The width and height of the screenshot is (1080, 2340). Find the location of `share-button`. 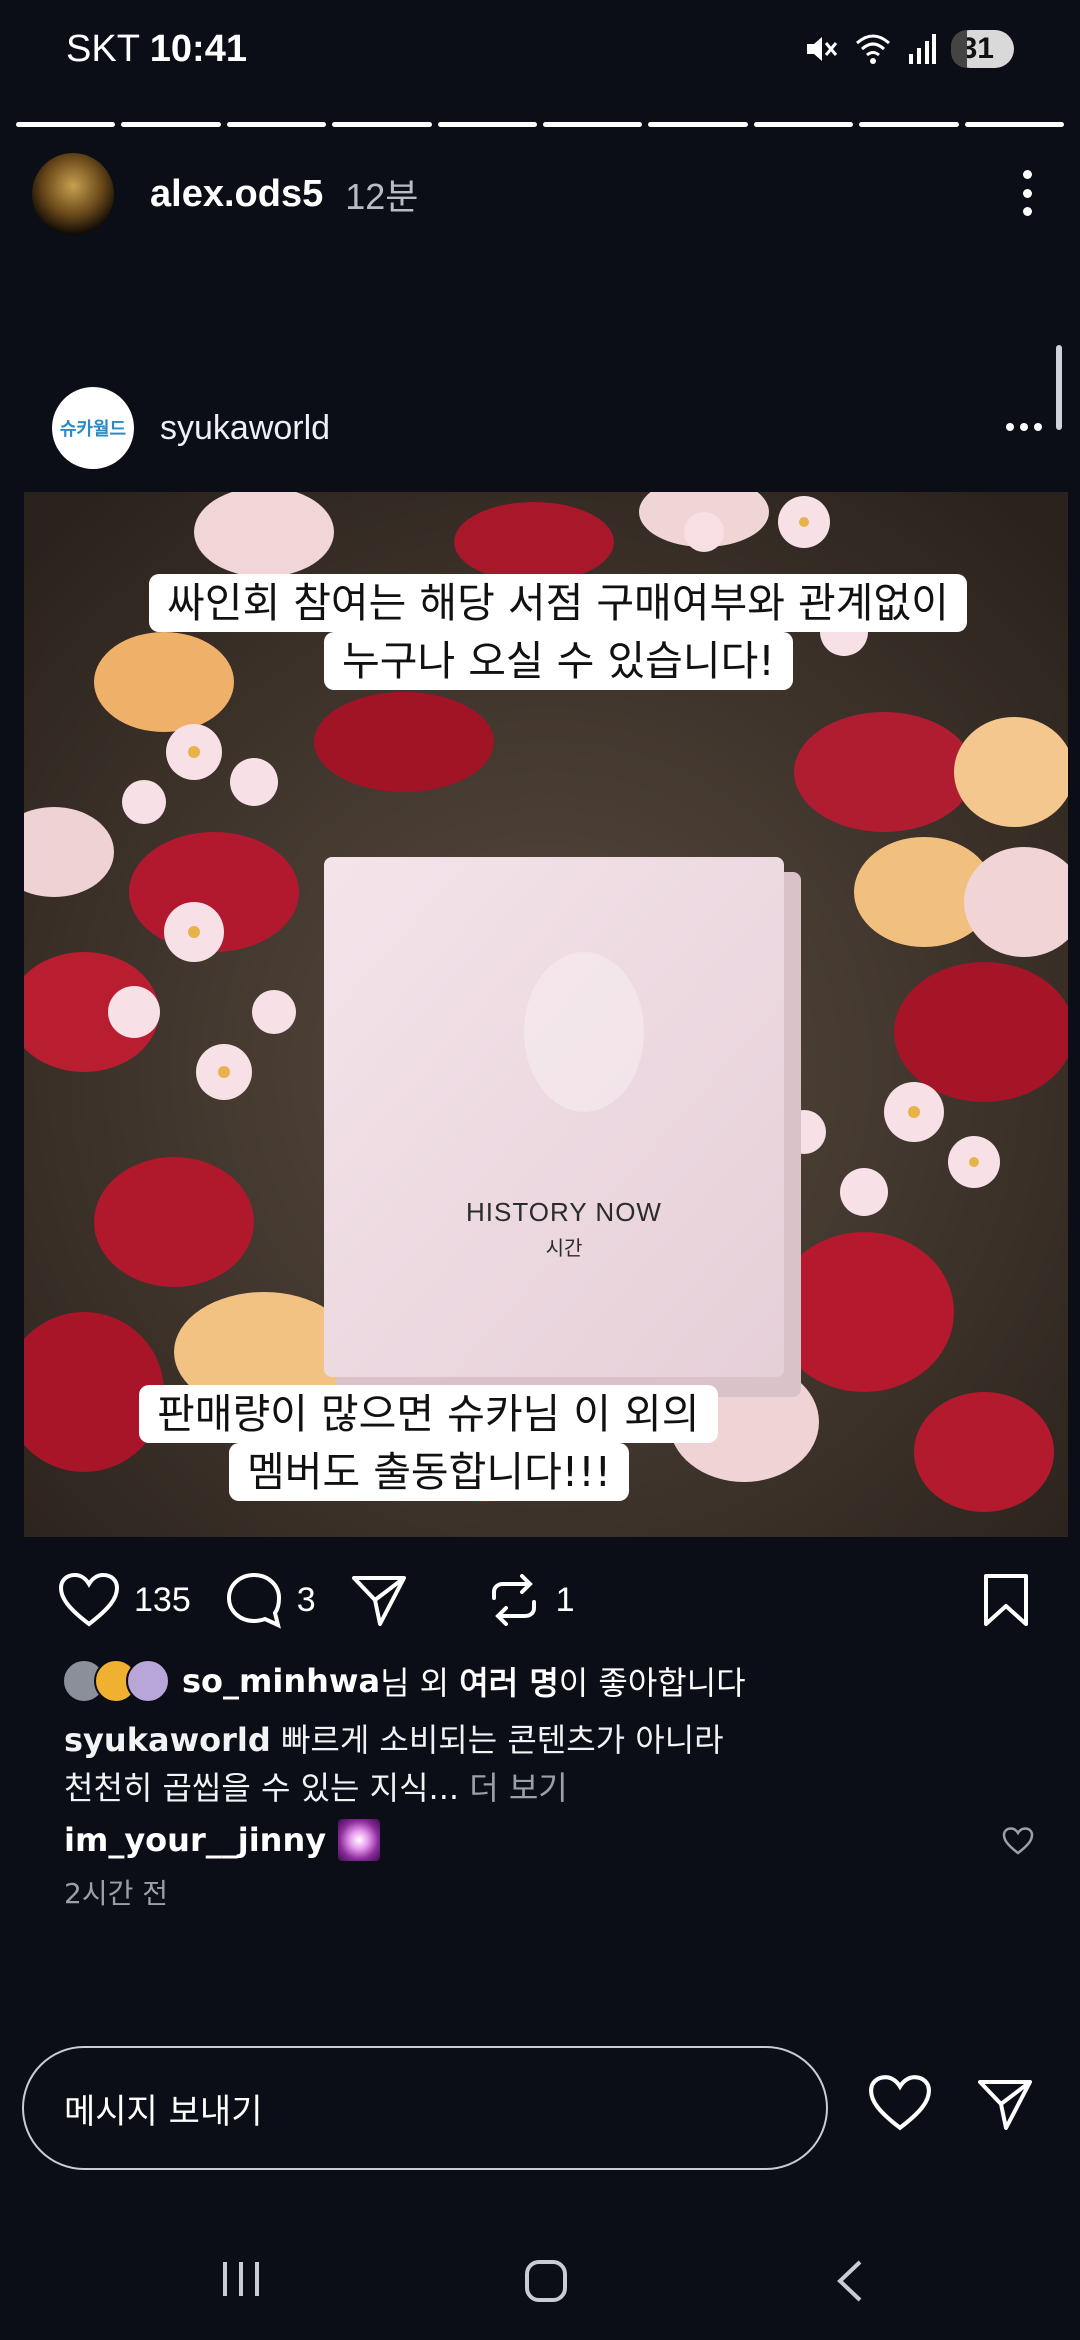

share-button is located at coordinates (379, 1600).